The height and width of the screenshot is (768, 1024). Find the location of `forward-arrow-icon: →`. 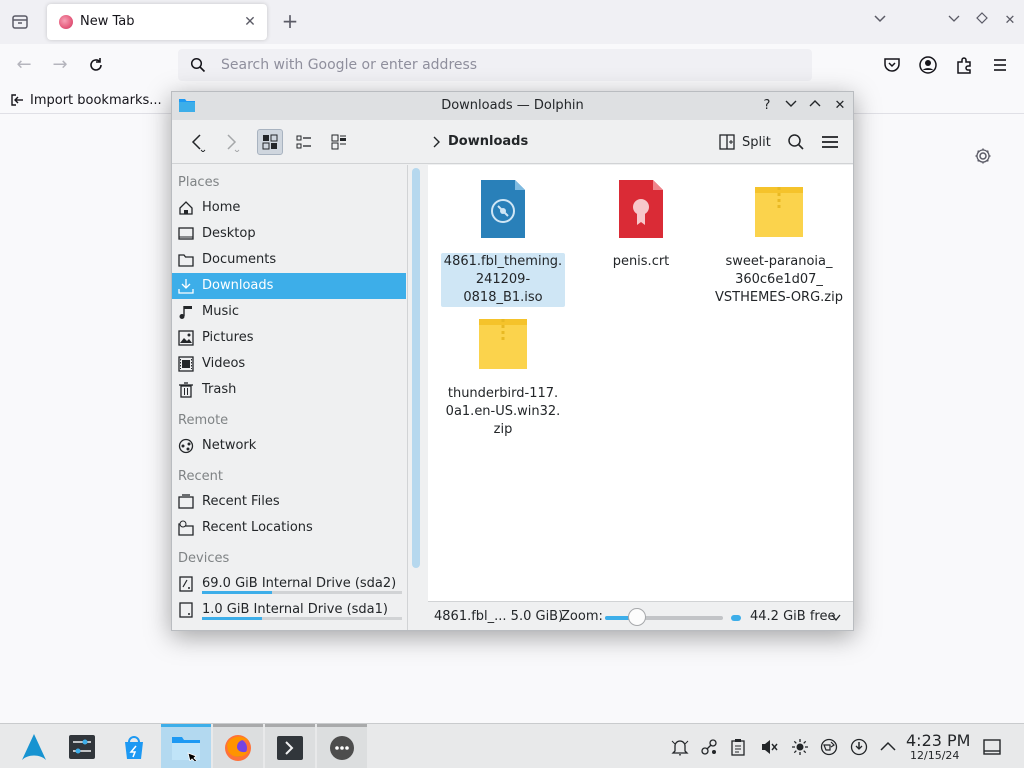

forward-arrow-icon: → is located at coordinates (60, 65).